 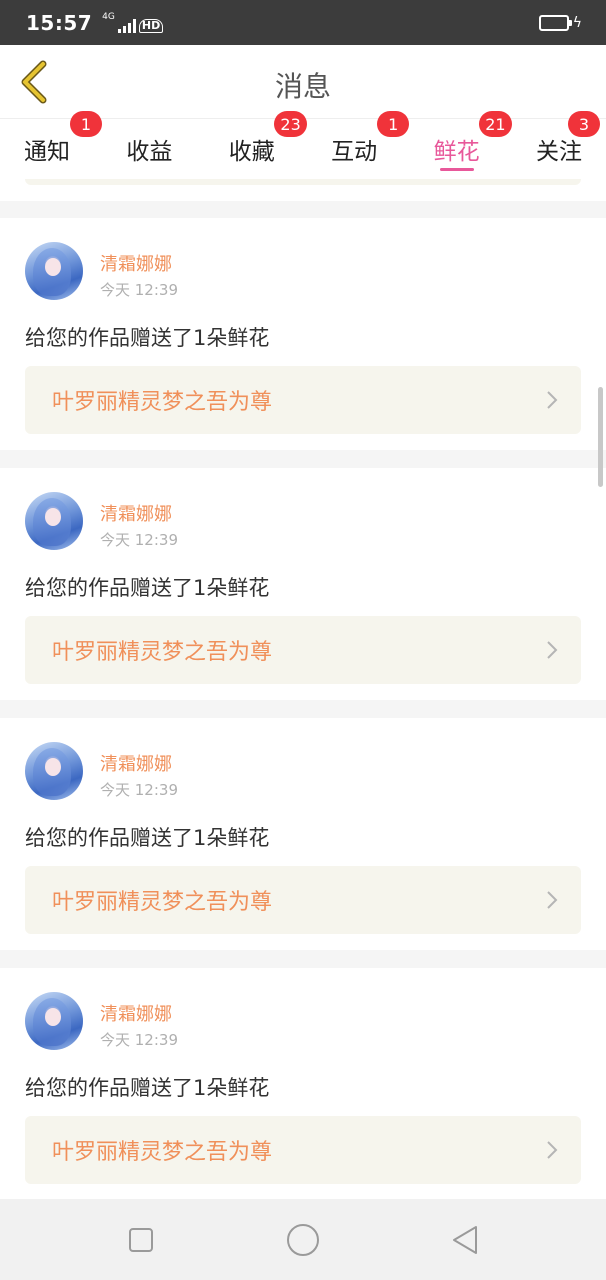 What do you see at coordinates (303, 182) in the screenshot?
I see `previous-work-link-tail` at bounding box center [303, 182].